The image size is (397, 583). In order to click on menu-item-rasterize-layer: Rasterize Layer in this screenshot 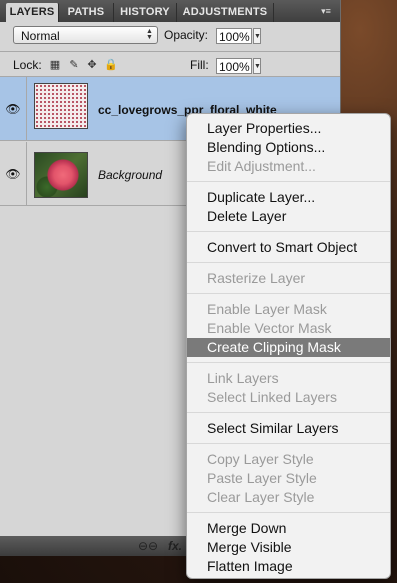, I will do `click(256, 278)`.